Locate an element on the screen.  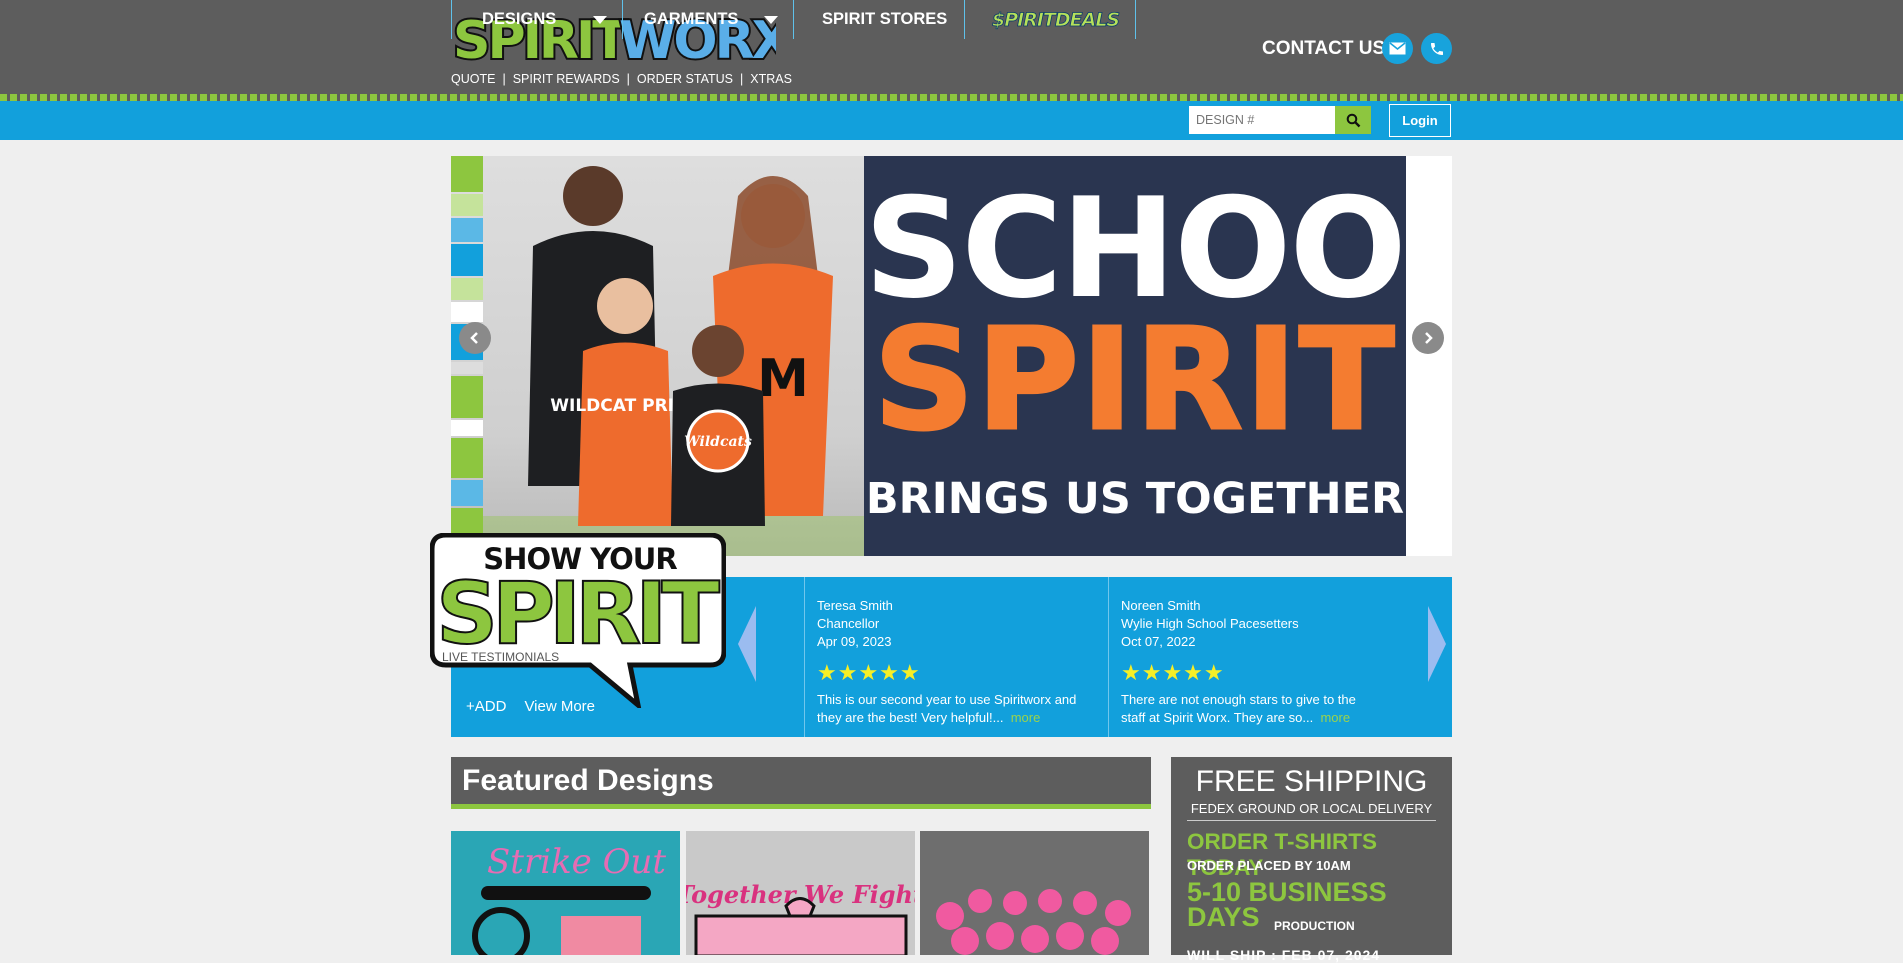
order-status-link: ORDER STATUS is located at coordinates (685, 79).